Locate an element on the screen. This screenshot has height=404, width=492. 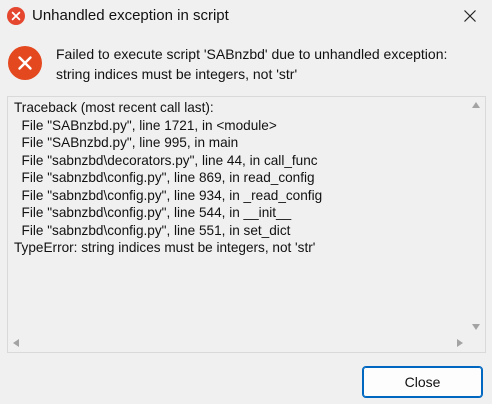
traceback-line: Traceback (most recent call last): is located at coordinates (114, 107).